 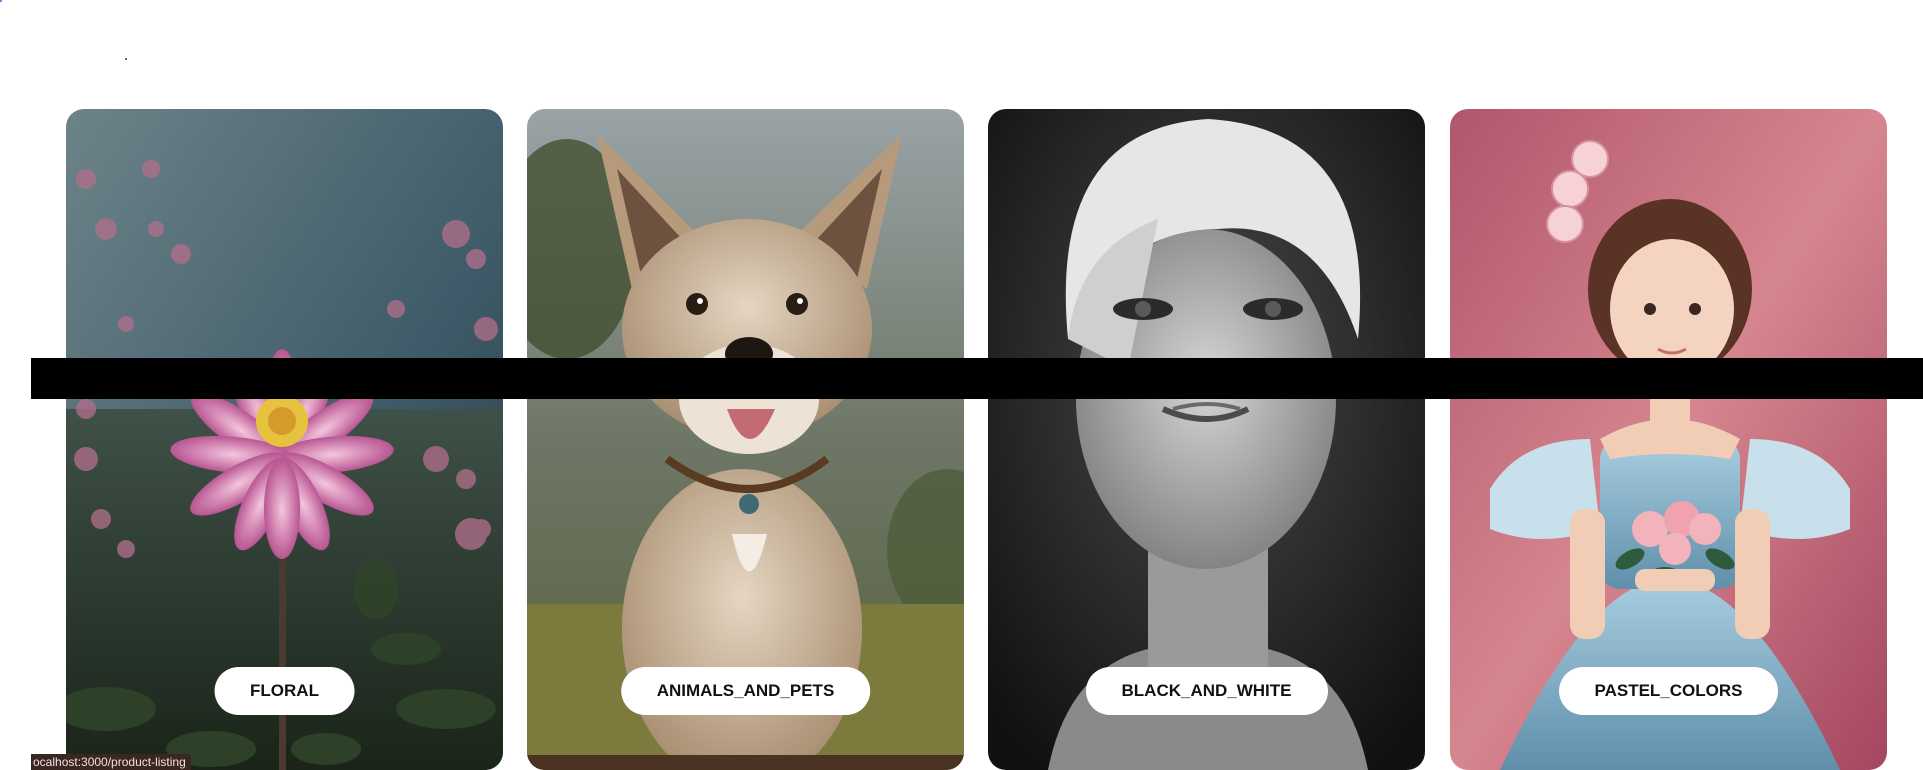 I want to click on category-chip-pastel-colors: PASTEL_COLORS, so click(x=1668, y=691).